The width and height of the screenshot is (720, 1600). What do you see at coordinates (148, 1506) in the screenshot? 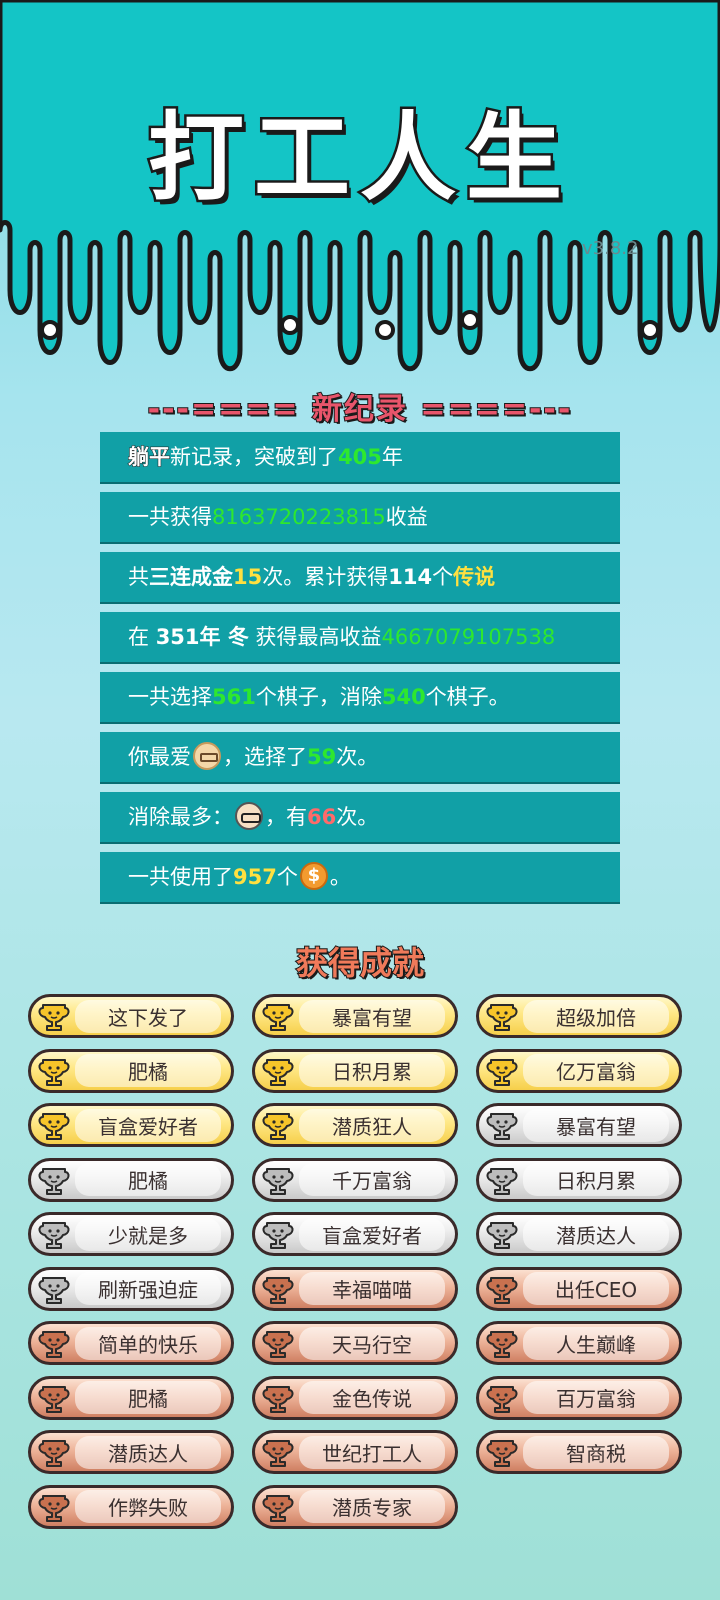
I see `achievement-label: 作弊失败` at bounding box center [148, 1506].